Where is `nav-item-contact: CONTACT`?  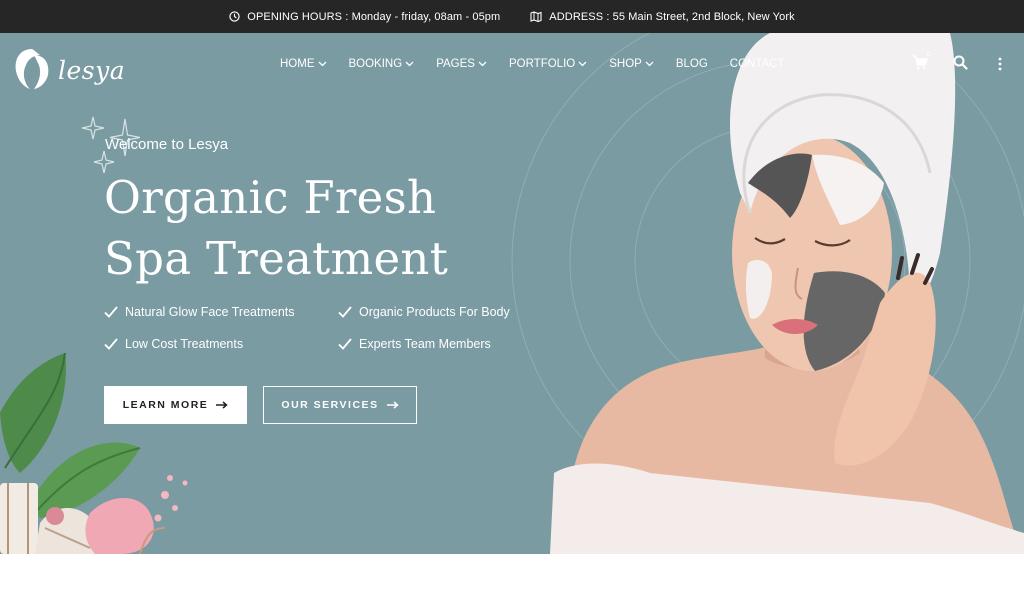
nav-item-contact: CONTACT is located at coordinates (757, 64).